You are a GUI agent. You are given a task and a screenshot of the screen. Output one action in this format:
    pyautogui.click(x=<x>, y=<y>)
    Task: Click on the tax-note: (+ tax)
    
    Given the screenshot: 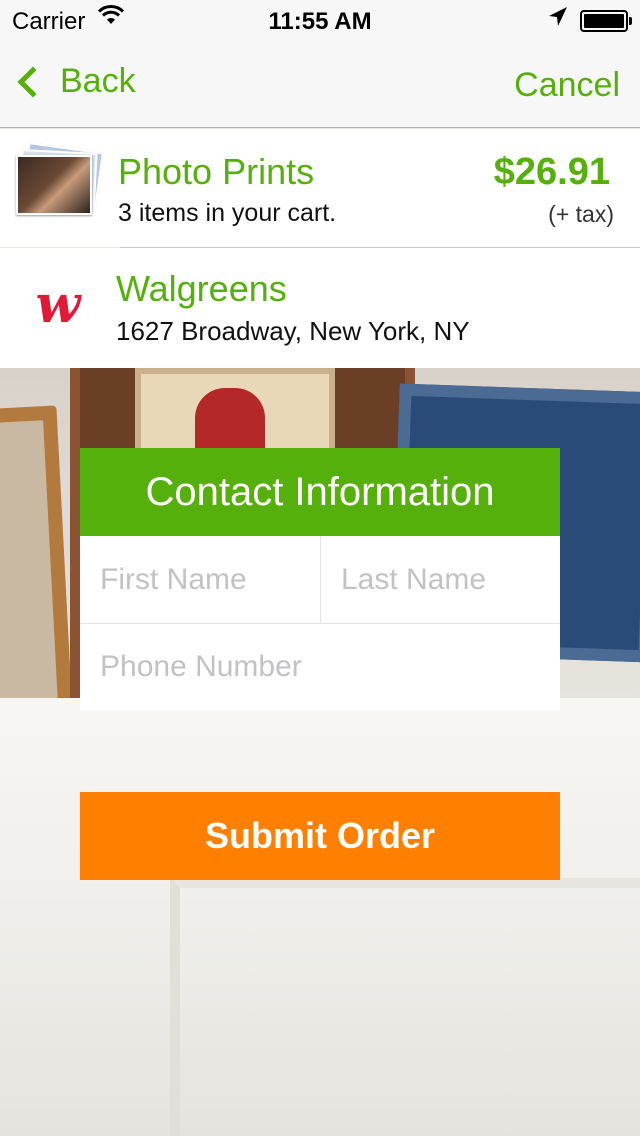 What is the action you would take?
    pyautogui.click(x=581, y=214)
    